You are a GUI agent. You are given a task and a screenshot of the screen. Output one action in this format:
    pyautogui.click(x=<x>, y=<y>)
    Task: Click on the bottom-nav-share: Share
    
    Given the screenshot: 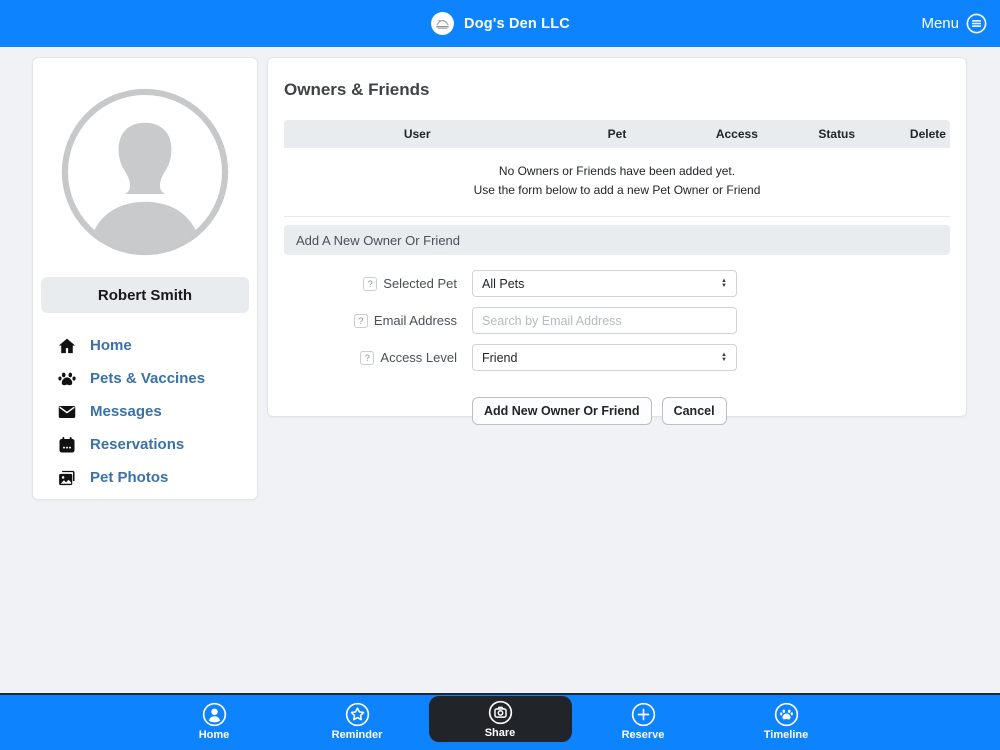 What is the action you would take?
    pyautogui.click(x=500, y=719)
    